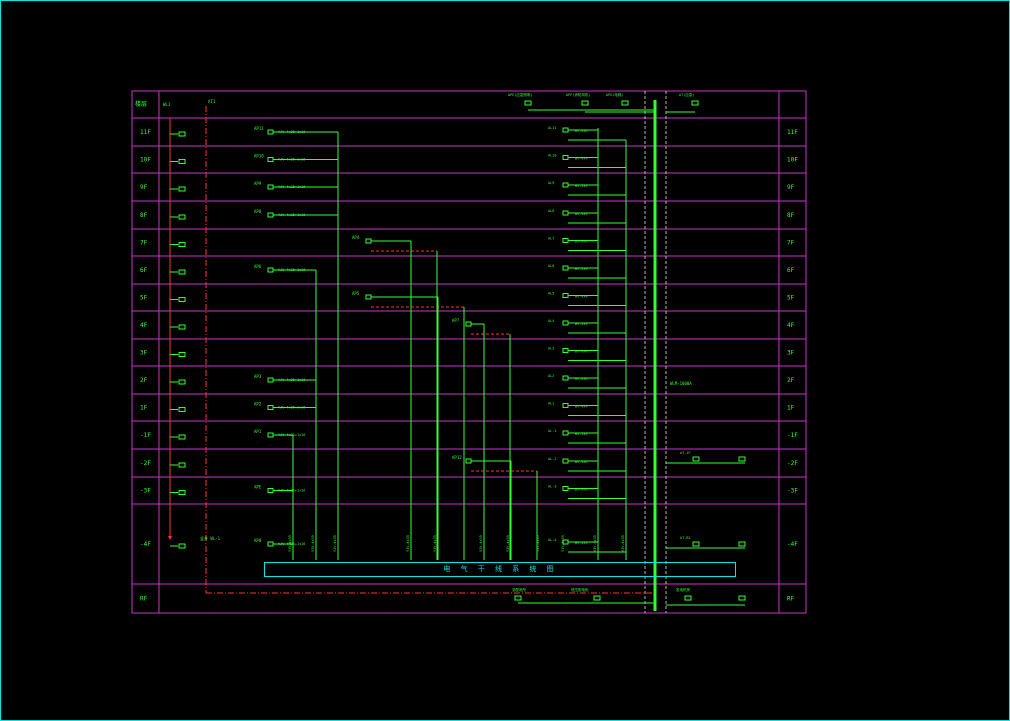  I want to click on lighting-panel-name: AL3, so click(551, 349).